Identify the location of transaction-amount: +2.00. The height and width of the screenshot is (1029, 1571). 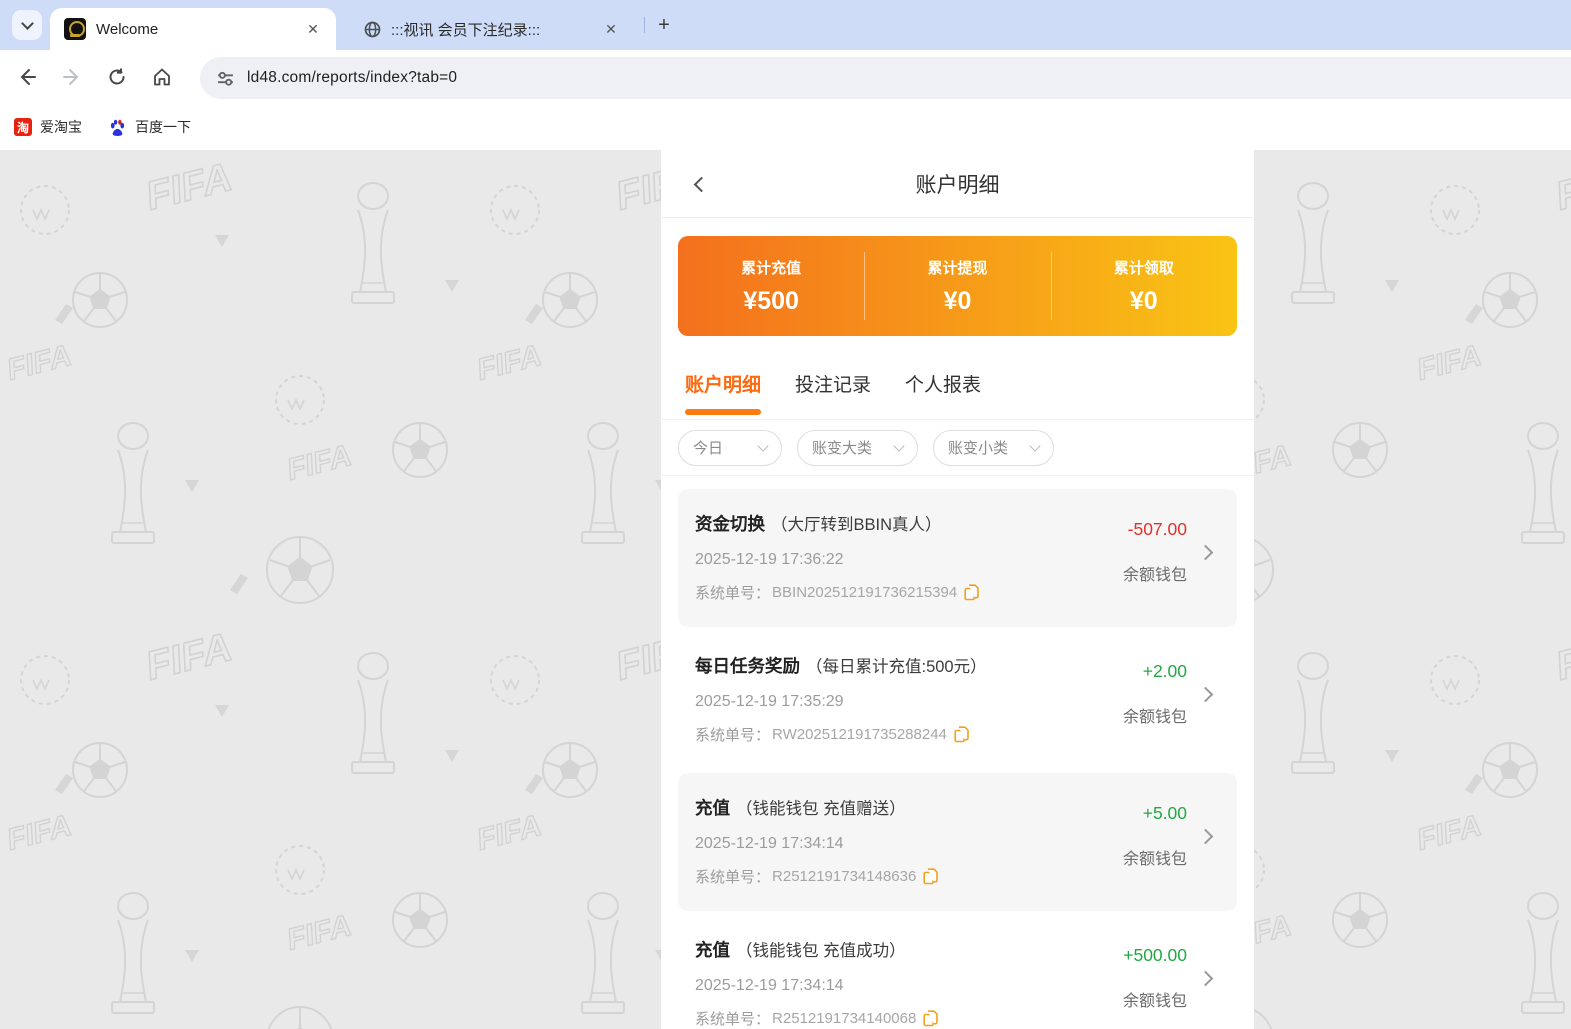
(1164, 671).